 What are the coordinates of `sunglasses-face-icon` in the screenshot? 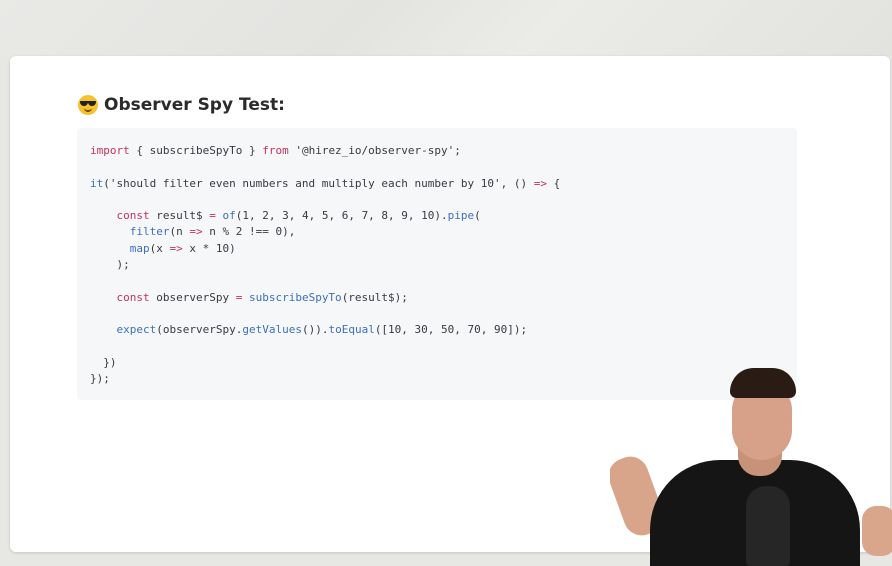 It's located at (88, 105).